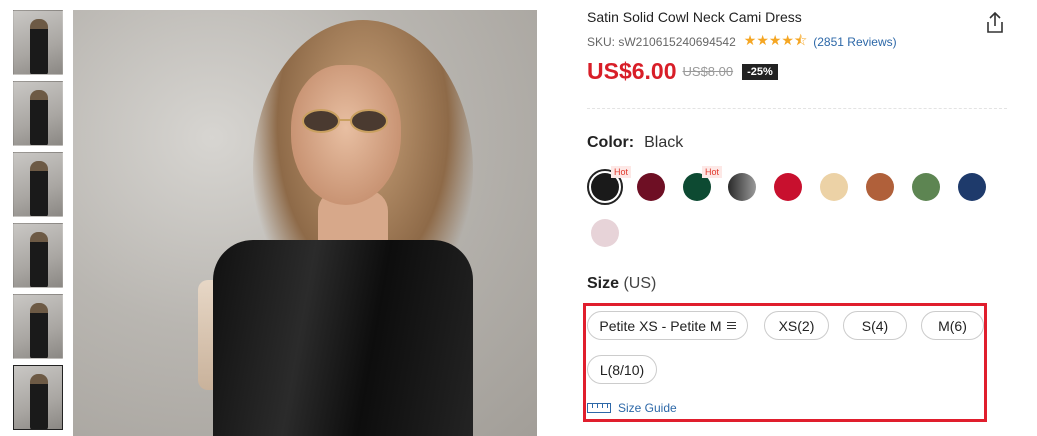 This screenshot has width=1037, height=436. Describe the element at coordinates (694, 17) in the screenshot. I see `product-title: Satin Solid Cowl Neck Cami Dress` at that location.